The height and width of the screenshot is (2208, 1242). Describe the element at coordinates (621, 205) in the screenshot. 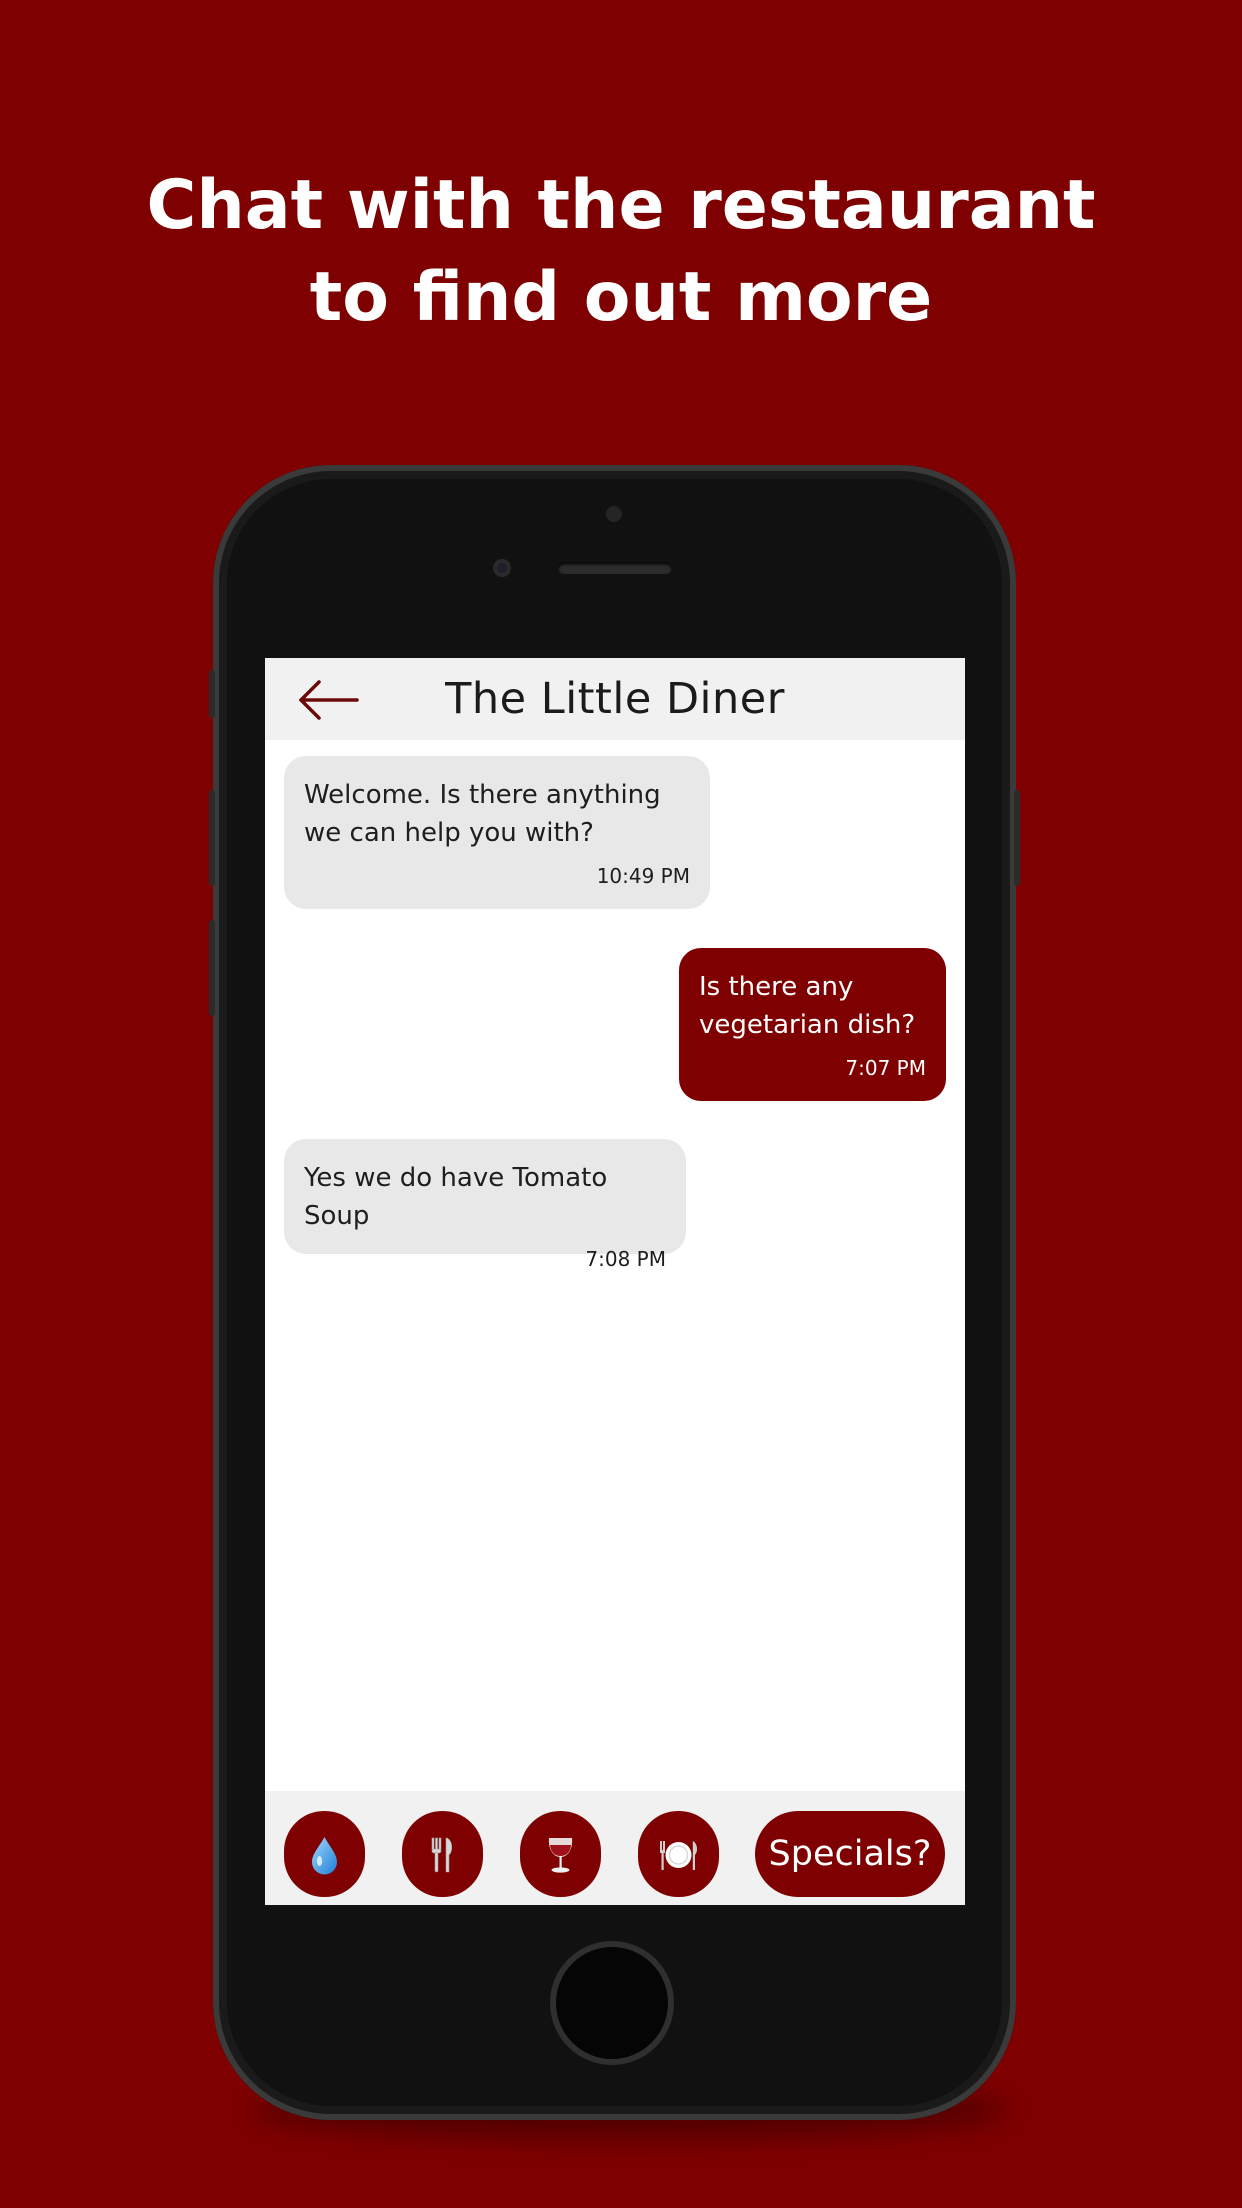

I see `promo-headline-line1: Chat with the restaurant` at that location.